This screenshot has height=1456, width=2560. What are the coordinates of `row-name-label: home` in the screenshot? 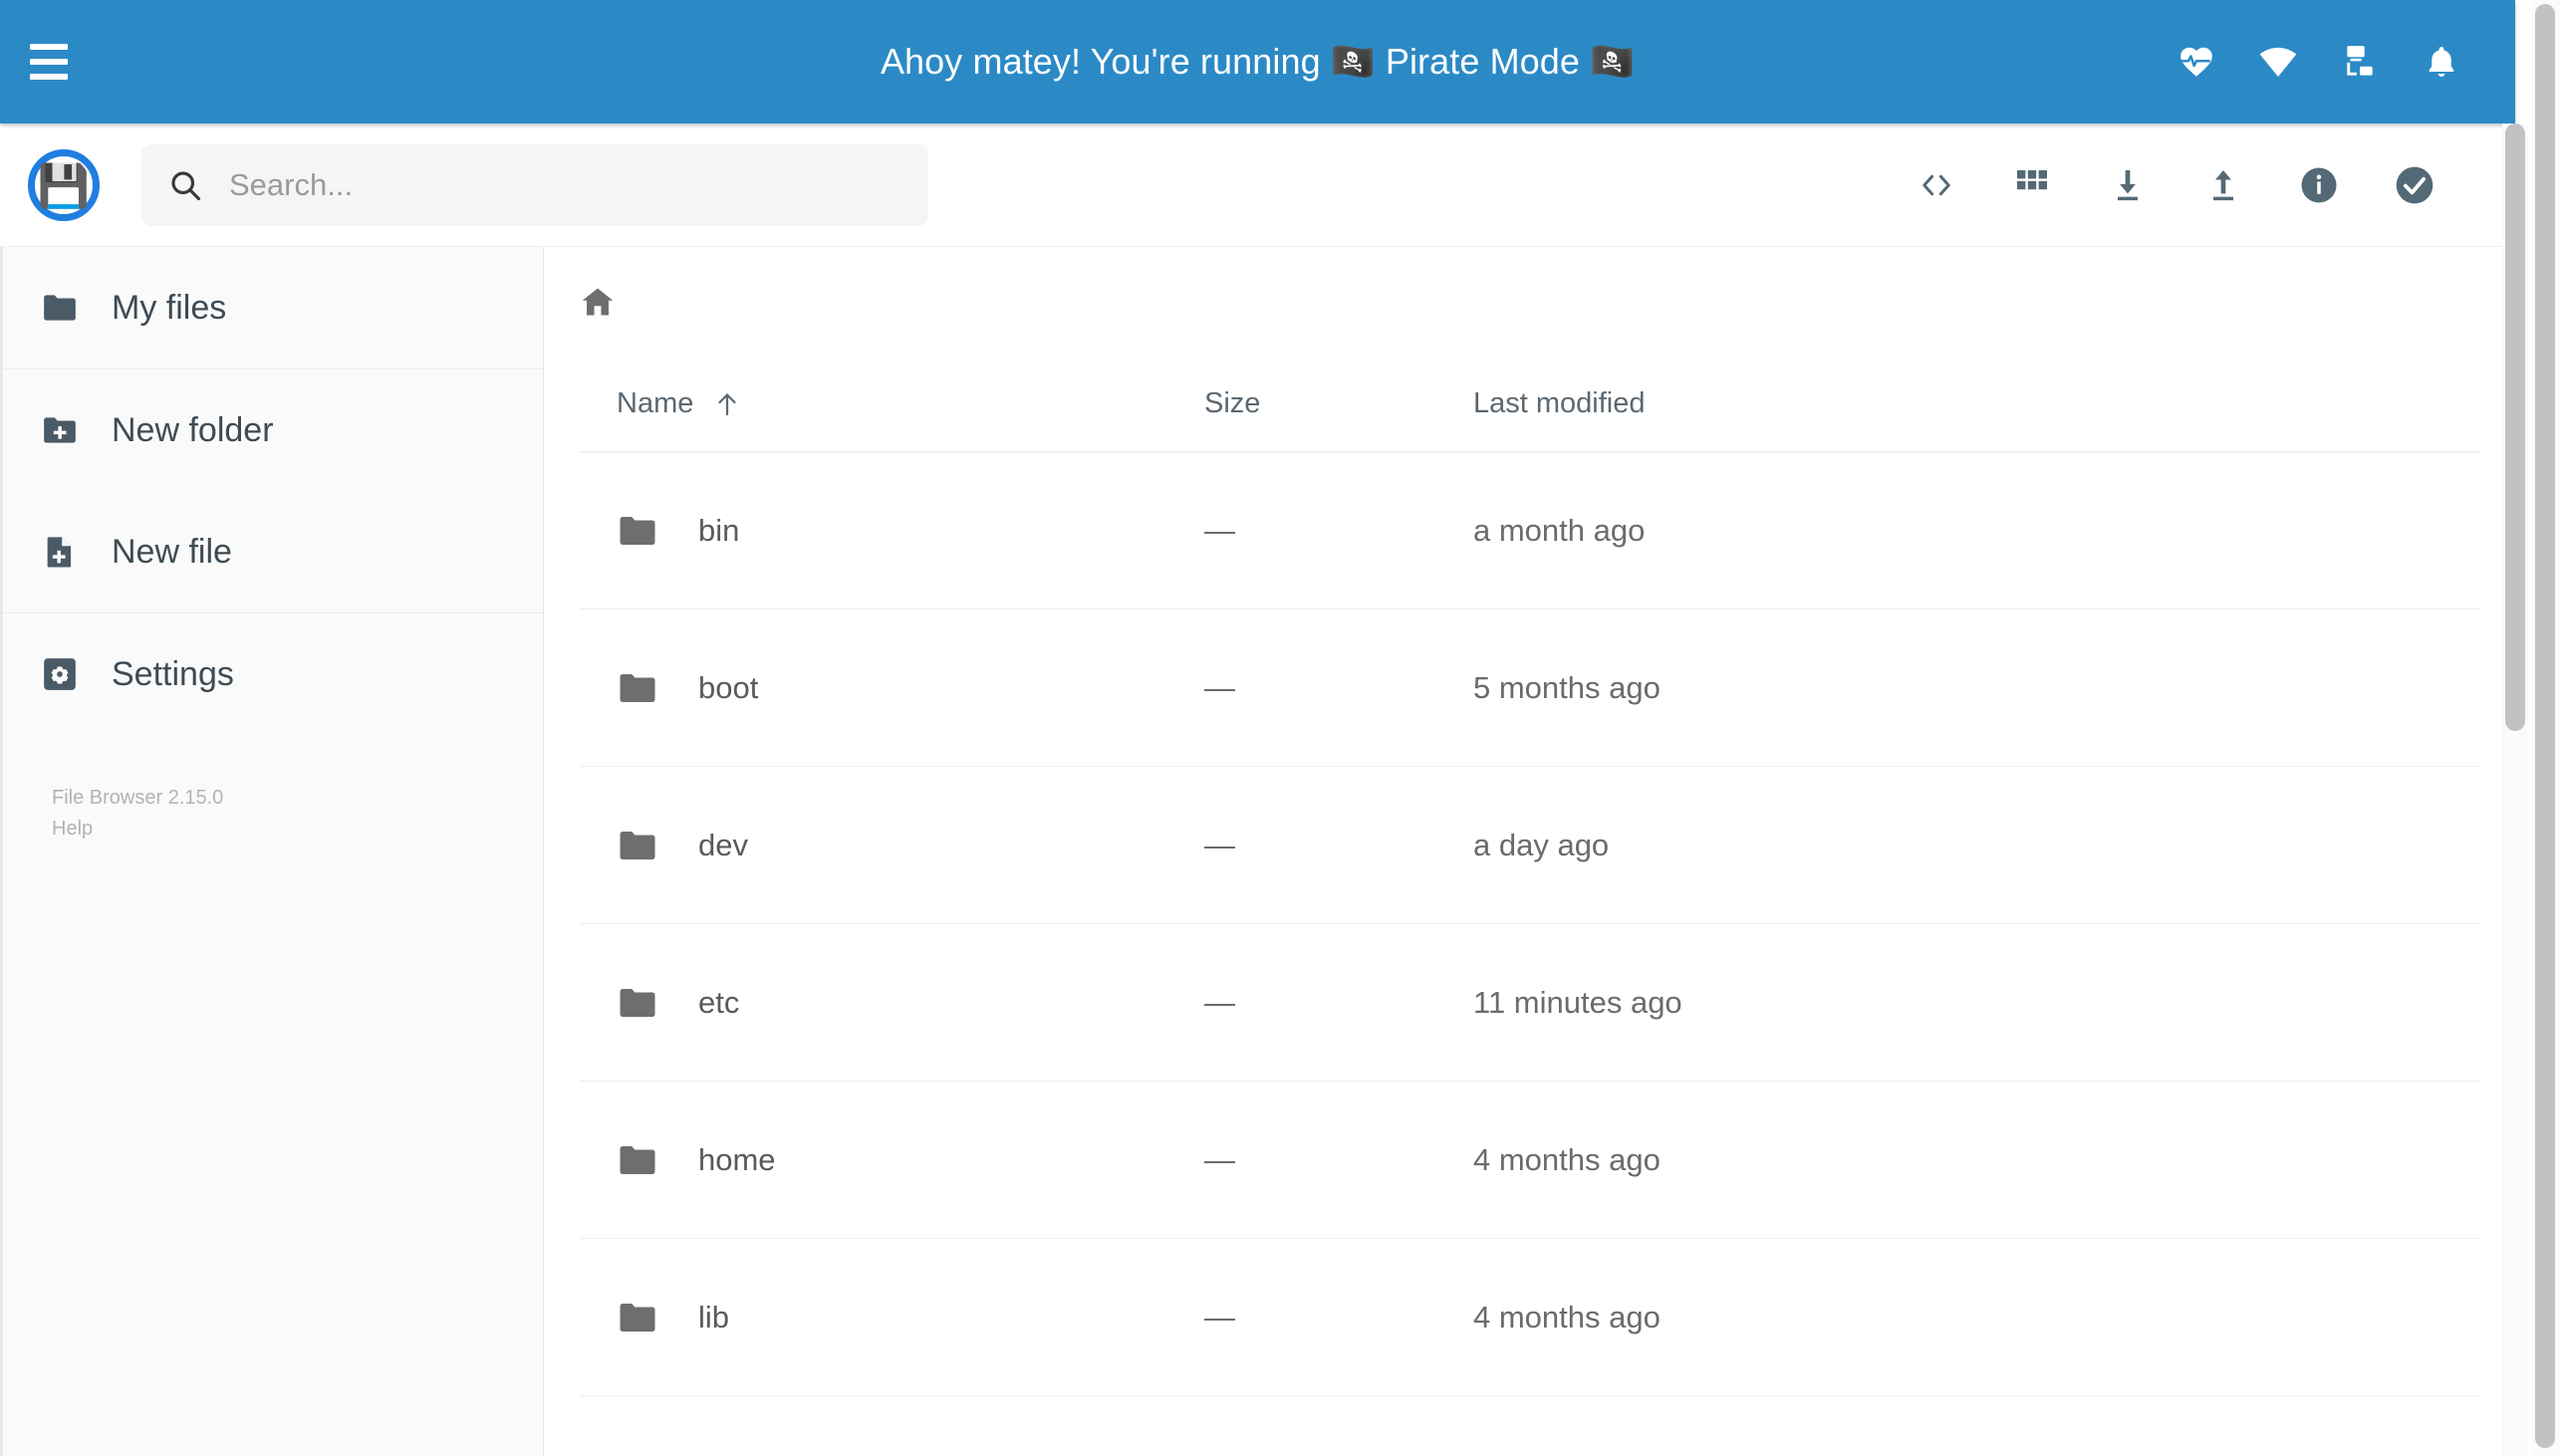 It's located at (737, 1159).